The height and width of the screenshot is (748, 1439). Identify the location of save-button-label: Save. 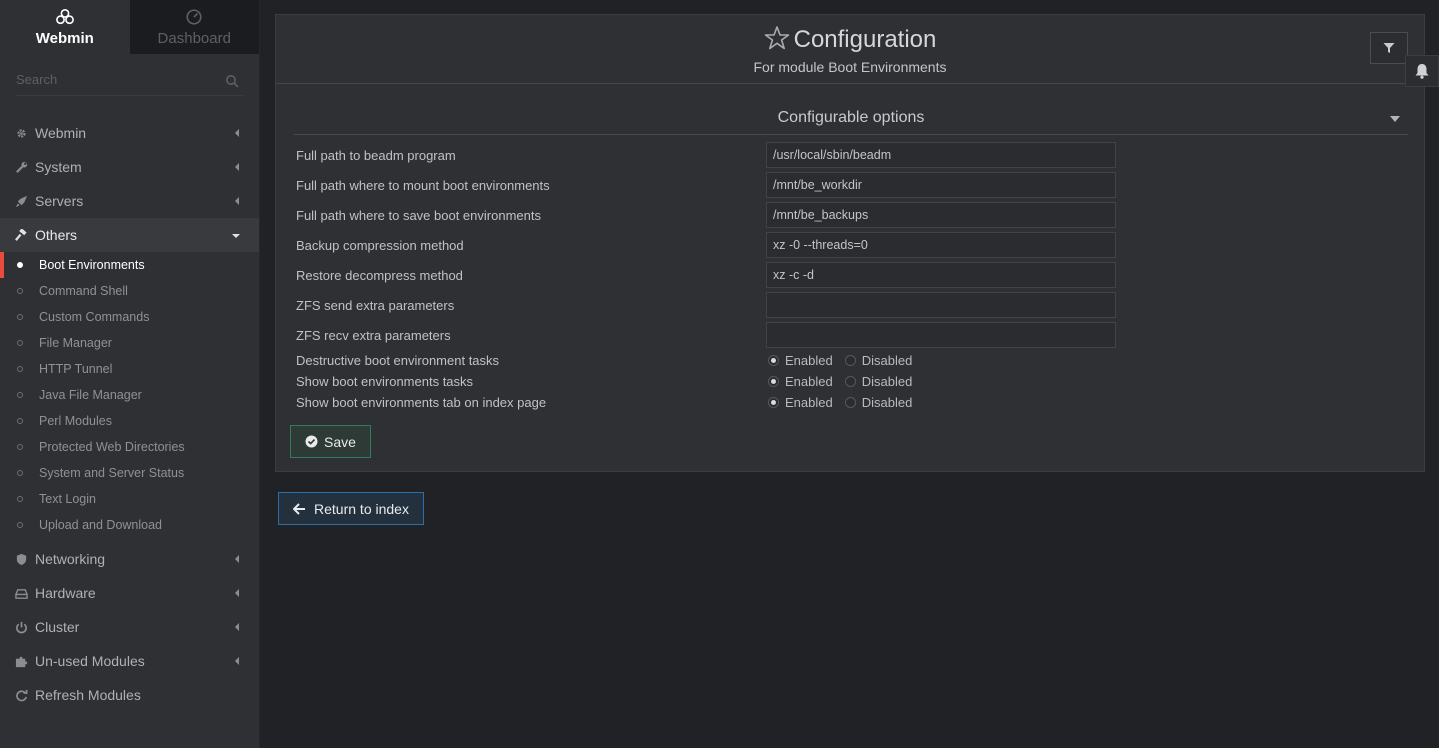
(340, 441).